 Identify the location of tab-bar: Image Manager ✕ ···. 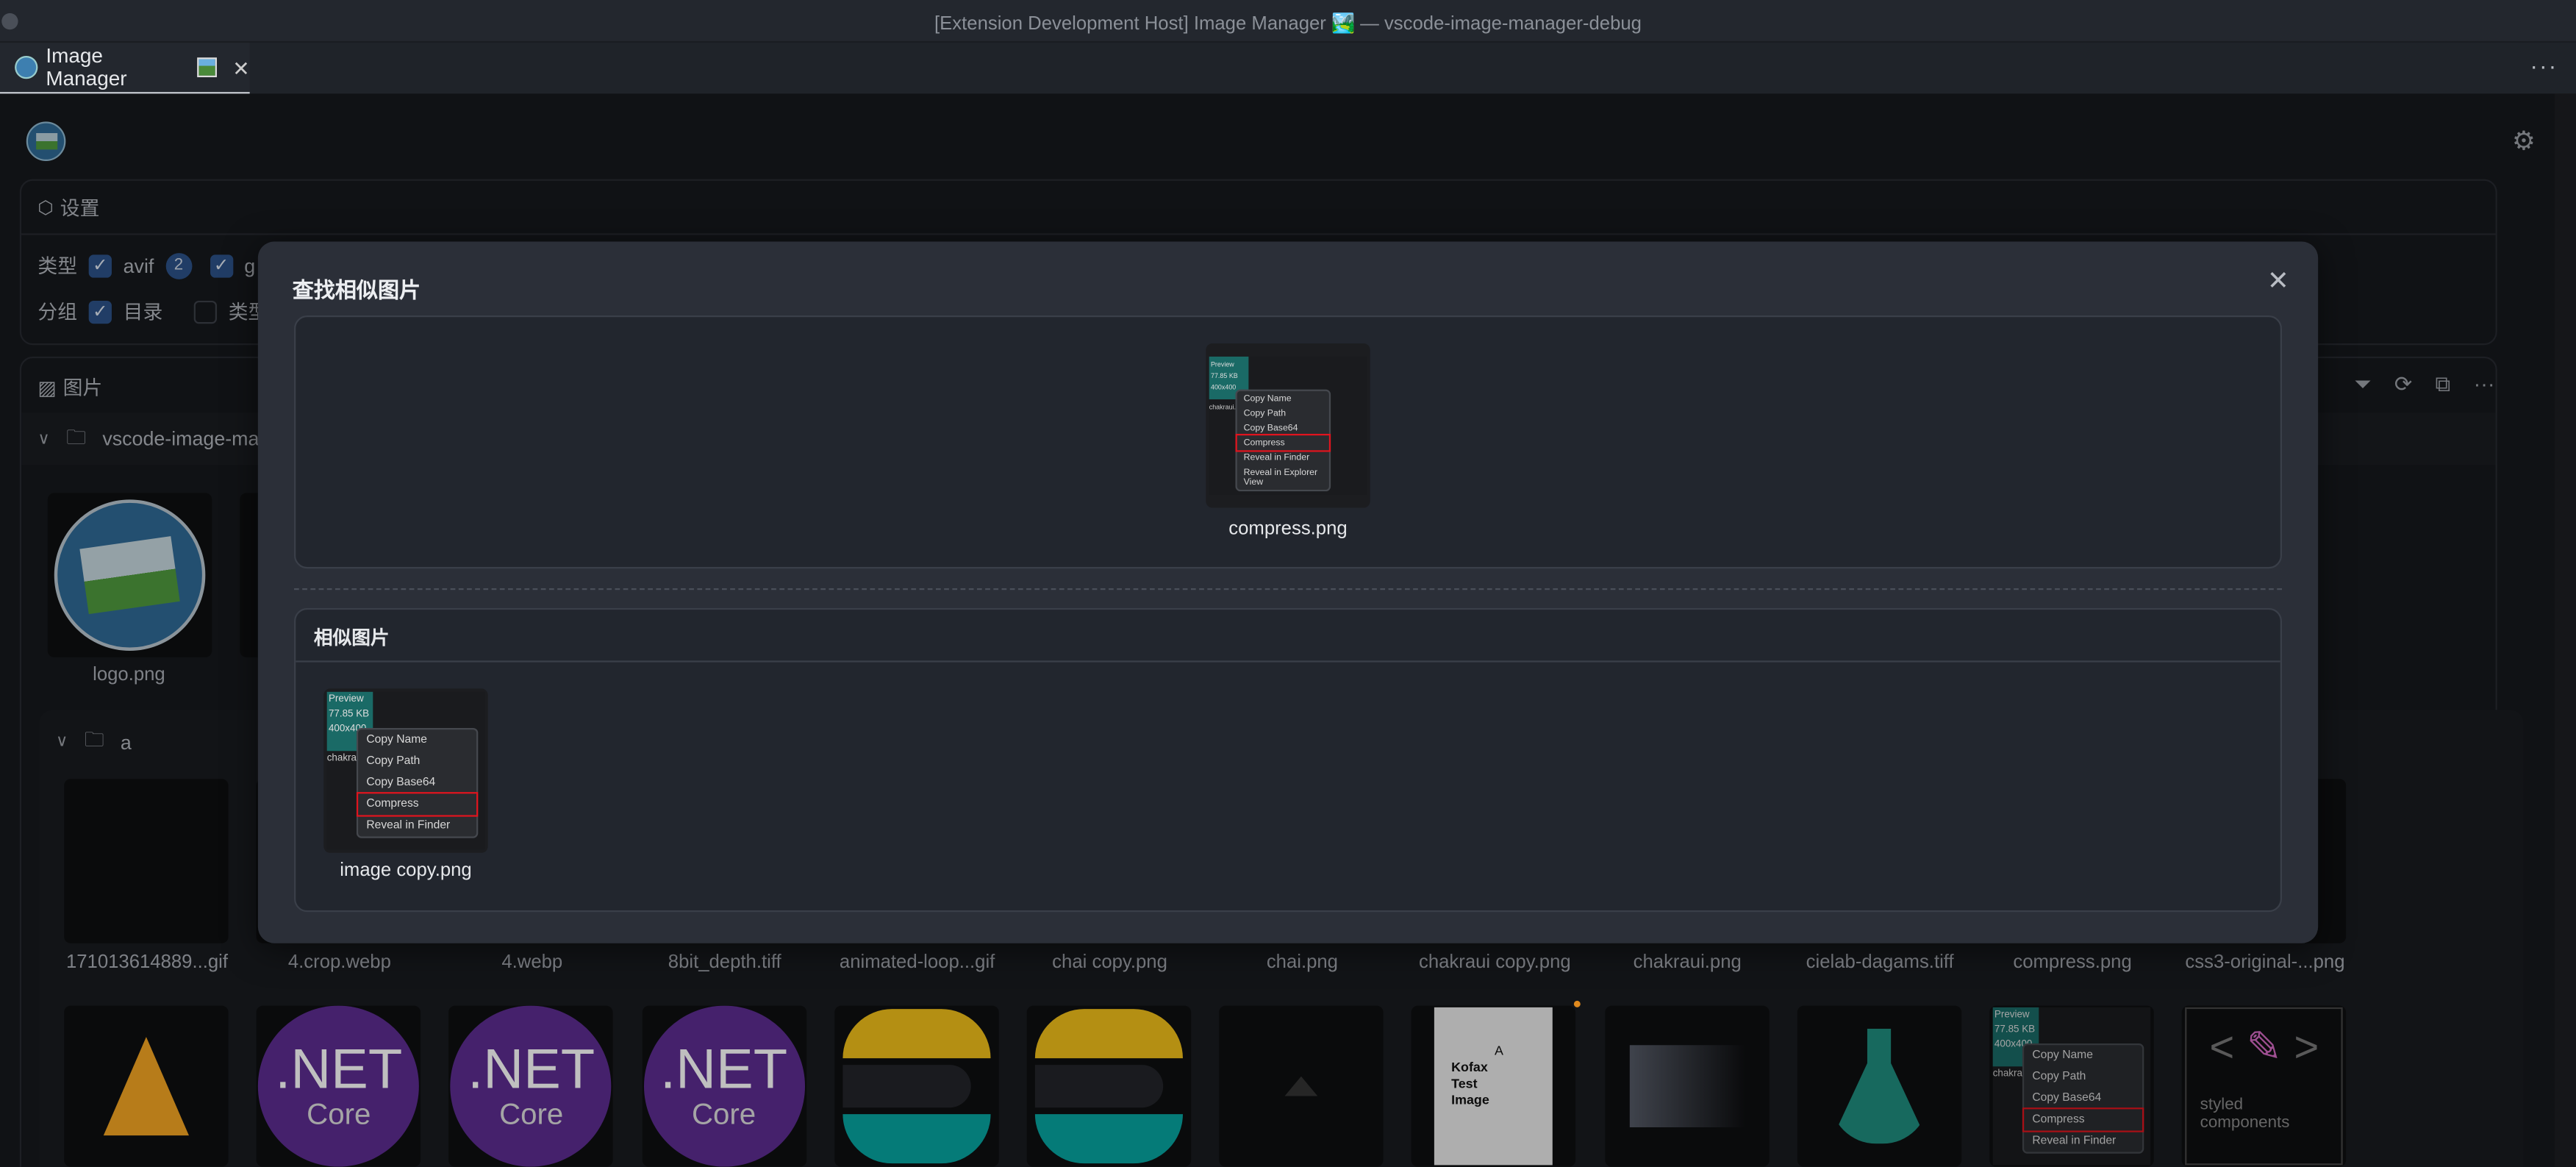
(1288, 68).